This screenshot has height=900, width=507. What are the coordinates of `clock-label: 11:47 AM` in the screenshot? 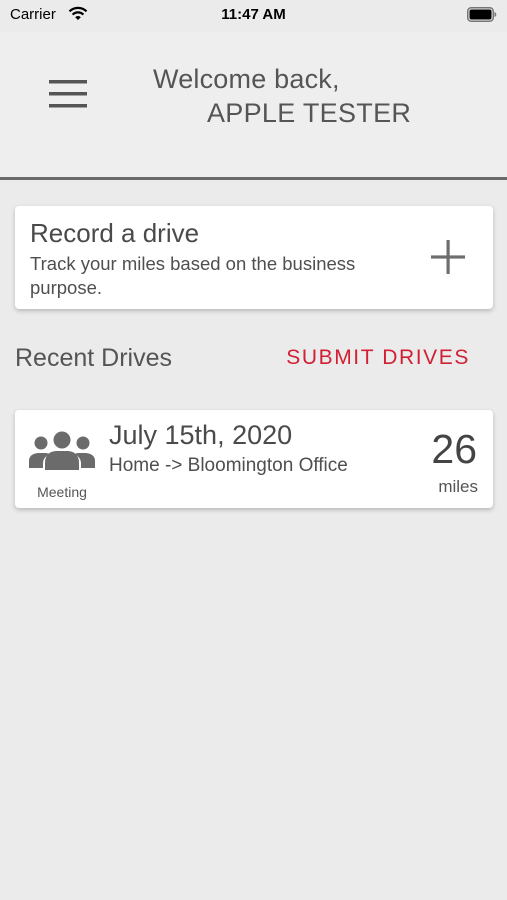 It's located at (253, 14).